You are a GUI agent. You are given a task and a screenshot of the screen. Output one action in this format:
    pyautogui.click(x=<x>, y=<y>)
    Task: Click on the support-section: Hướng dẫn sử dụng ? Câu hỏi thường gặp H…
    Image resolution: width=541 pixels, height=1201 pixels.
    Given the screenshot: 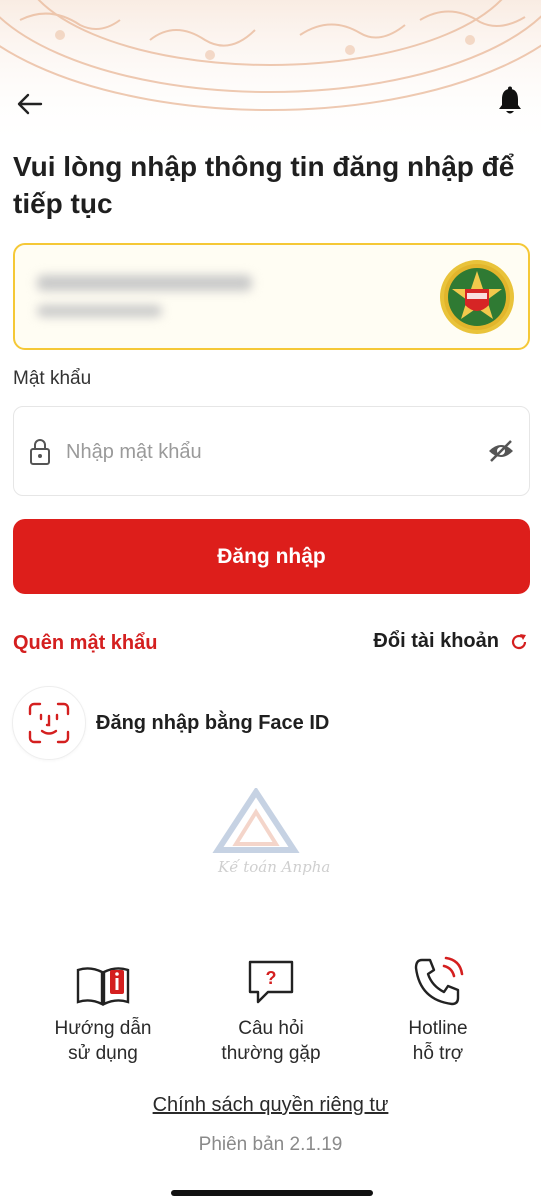 What is the action you would take?
    pyautogui.click(x=270, y=1012)
    